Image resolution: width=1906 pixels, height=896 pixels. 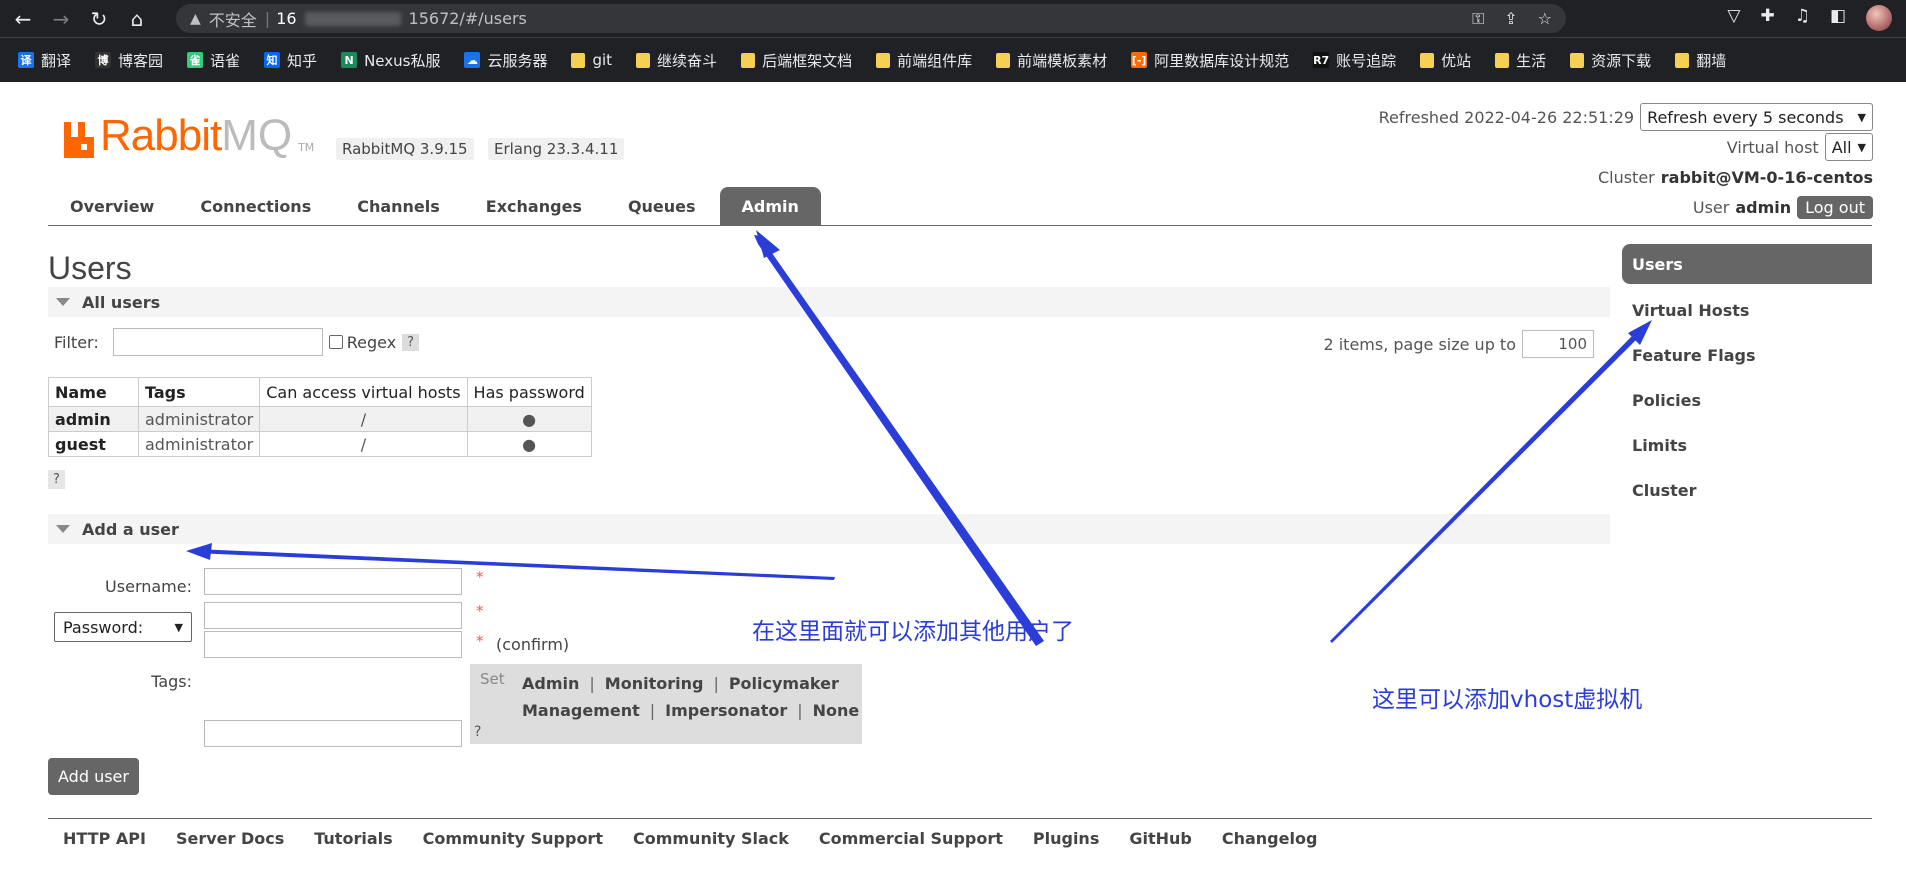 What do you see at coordinates (333, 644) in the screenshot?
I see `password-confirm-input` at bounding box center [333, 644].